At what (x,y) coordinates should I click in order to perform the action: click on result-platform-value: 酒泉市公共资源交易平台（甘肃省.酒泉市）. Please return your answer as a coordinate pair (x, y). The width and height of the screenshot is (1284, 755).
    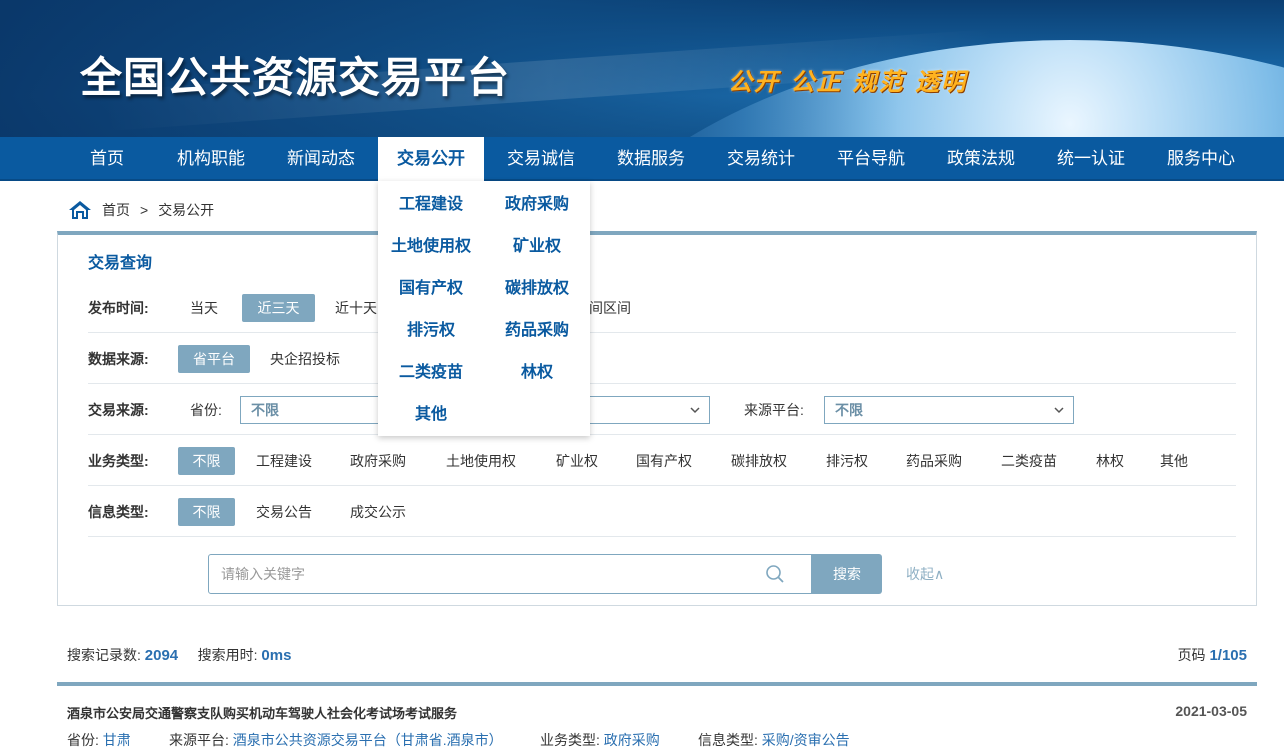
    Looking at the image, I should click on (367, 740).